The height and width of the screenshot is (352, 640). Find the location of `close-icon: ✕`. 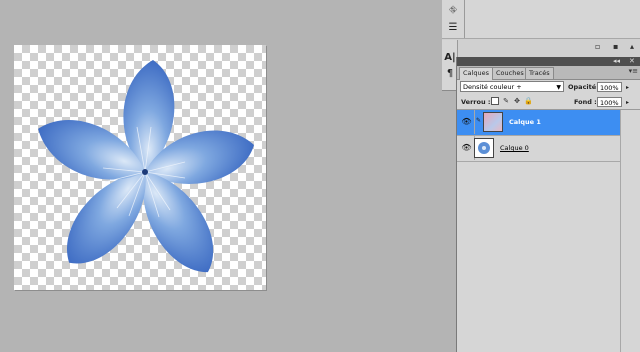

close-icon: ✕ is located at coordinates (632, 61).